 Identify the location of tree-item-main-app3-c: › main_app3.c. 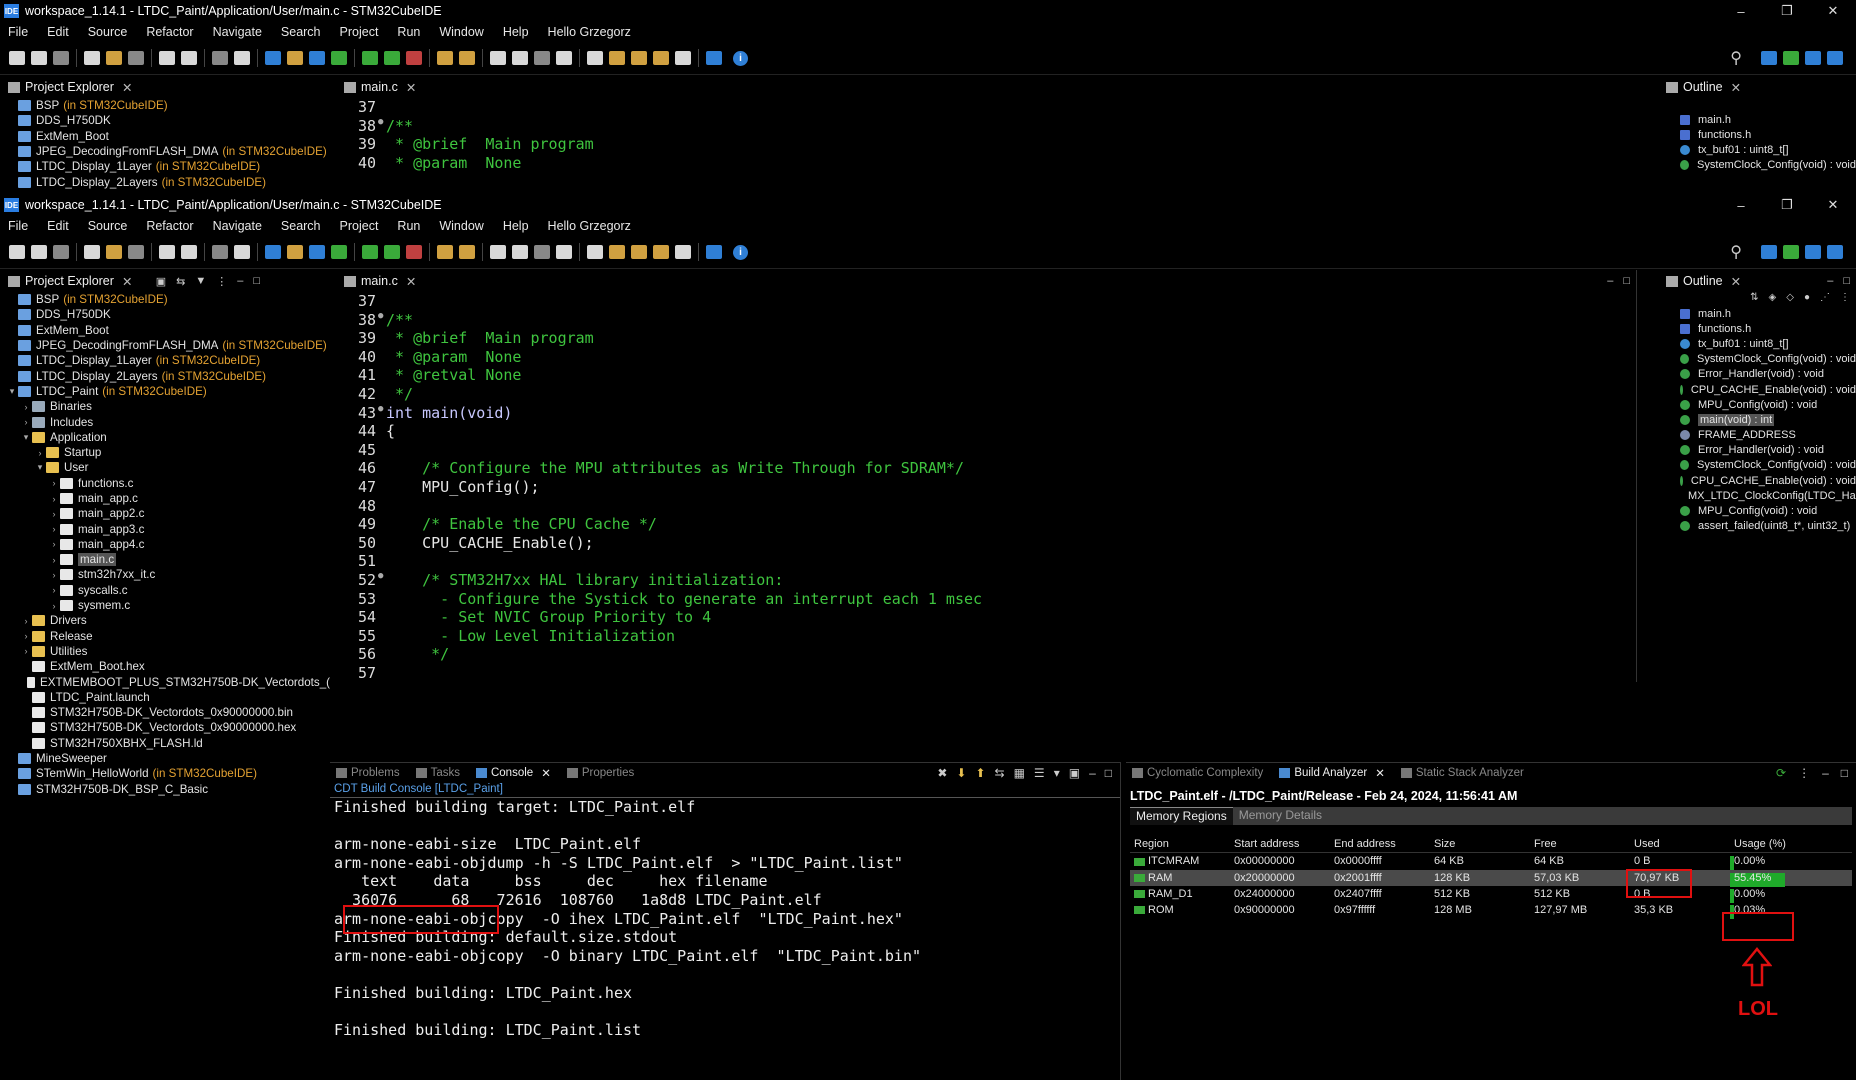
(165, 528).